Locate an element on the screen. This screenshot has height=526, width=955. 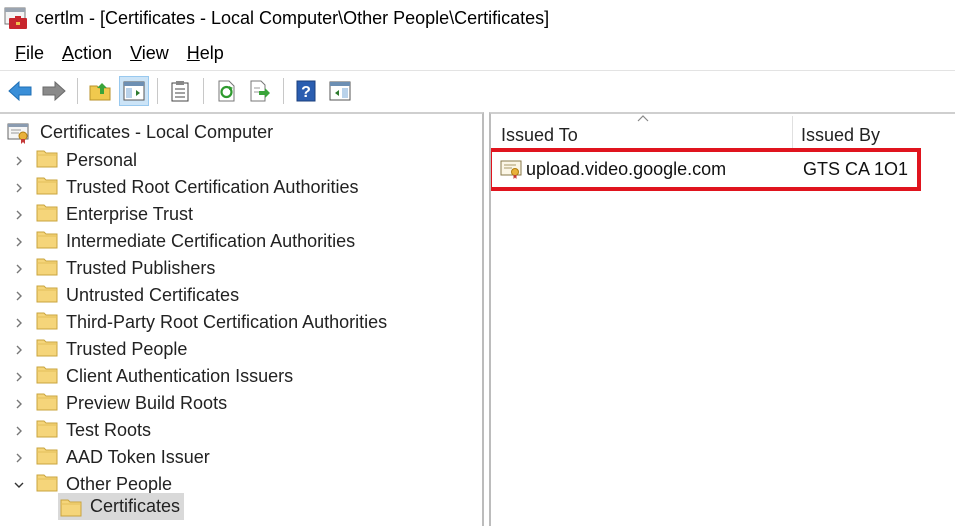
tree-item-label: Trusted People is located at coordinates (127, 349).